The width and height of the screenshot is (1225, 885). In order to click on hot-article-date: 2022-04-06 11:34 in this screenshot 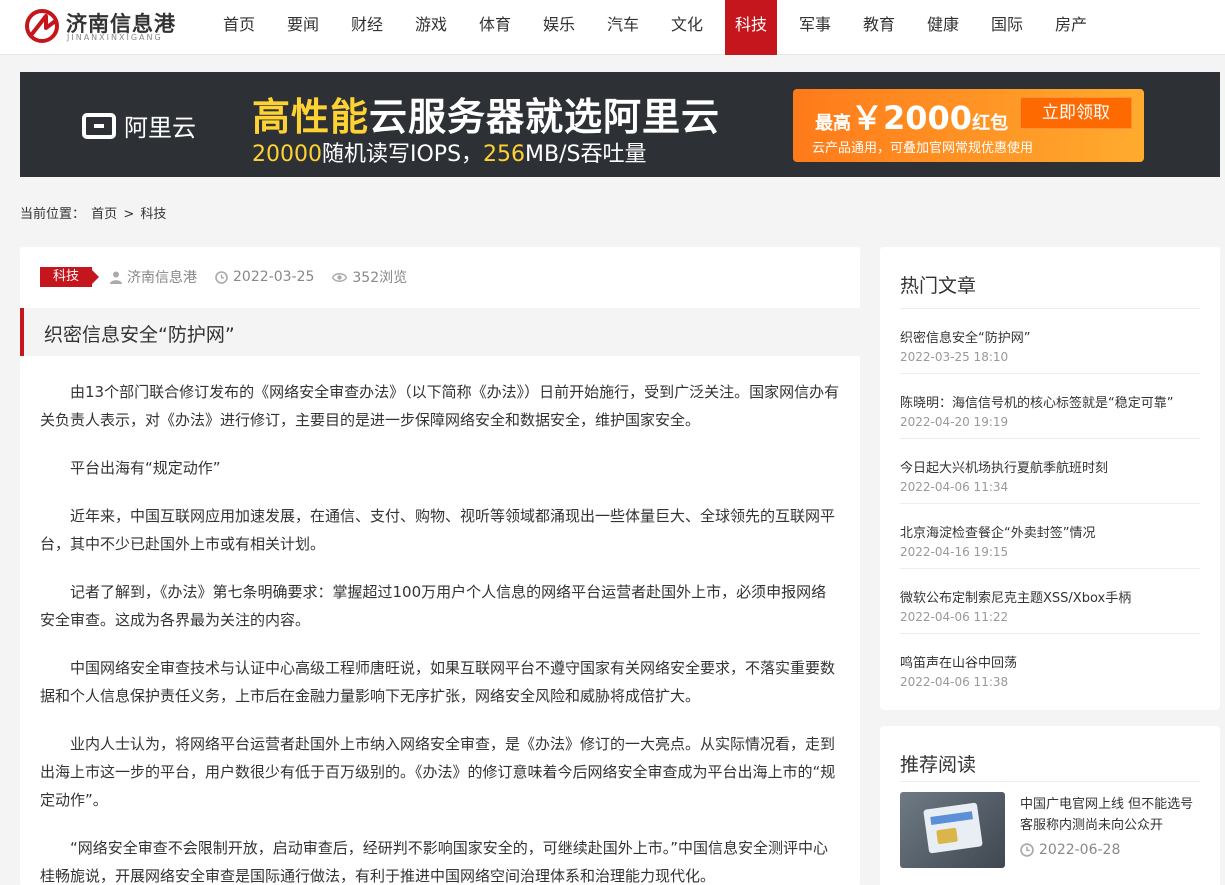, I will do `click(954, 487)`.